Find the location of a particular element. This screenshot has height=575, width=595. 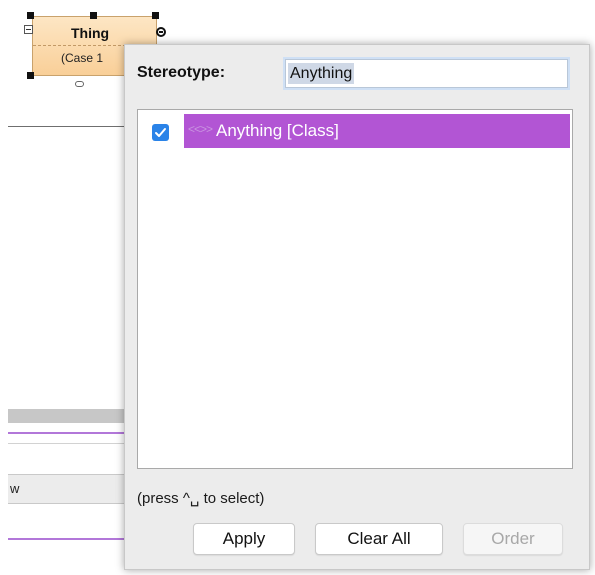

stereotype-icon: <<>> is located at coordinates (200, 129).